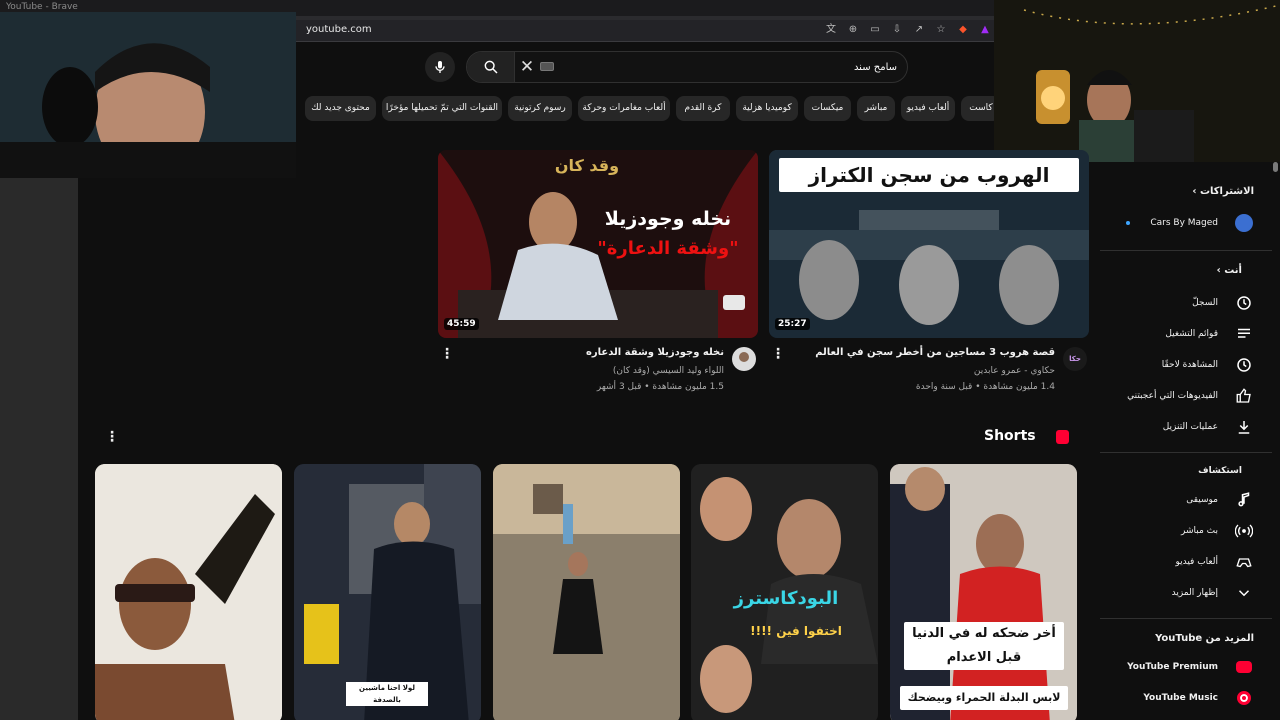 The image size is (1280, 720). What do you see at coordinates (1014, 371) in the screenshot?
I see `channel-name: حكاوي - عمرو عابدين` at bounding box center [1014, 371].